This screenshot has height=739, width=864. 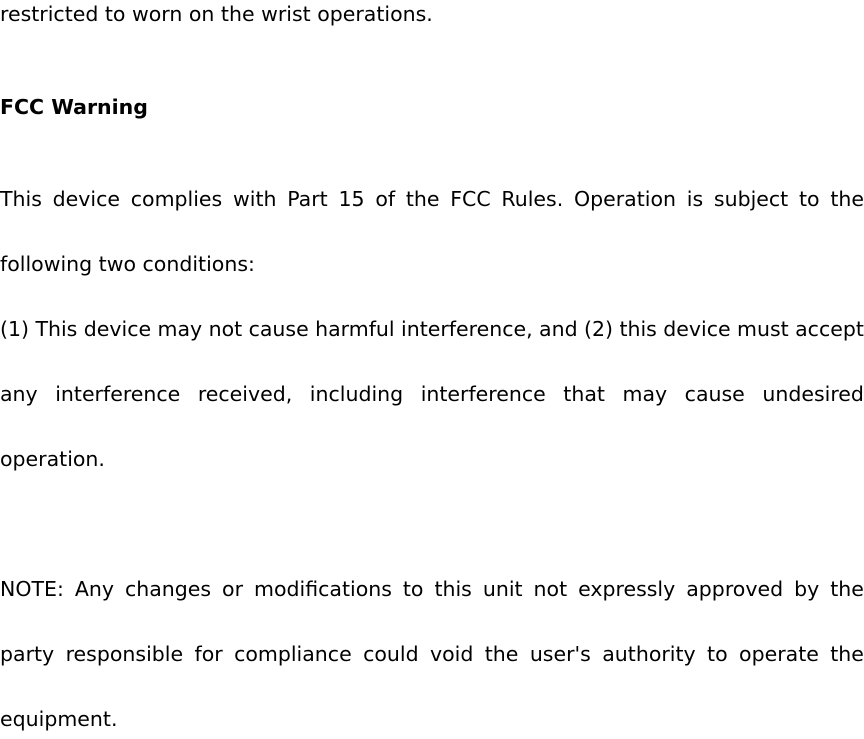 I want to click on word: unit, so click(x=502, y=589).